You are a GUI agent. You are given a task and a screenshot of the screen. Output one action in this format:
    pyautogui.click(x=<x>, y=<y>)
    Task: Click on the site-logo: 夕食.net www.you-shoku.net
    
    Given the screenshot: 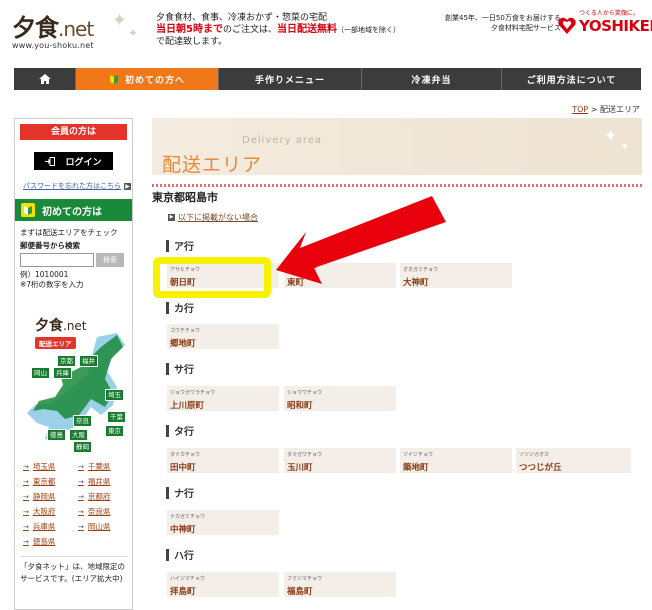 What is the action you would take?
    pyautogui.click(x=53, y=29)
    